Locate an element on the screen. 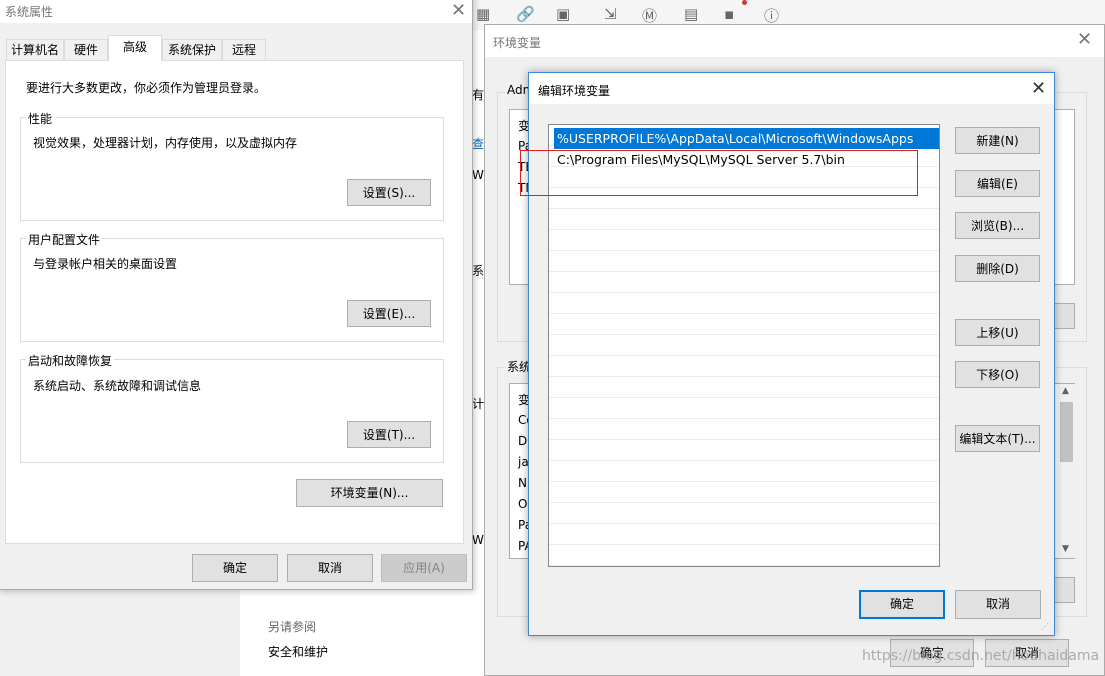 This screenshot has width=1105, height=676. sysprop-apply-button: 应用(A) is located at coordinates (424, 568).